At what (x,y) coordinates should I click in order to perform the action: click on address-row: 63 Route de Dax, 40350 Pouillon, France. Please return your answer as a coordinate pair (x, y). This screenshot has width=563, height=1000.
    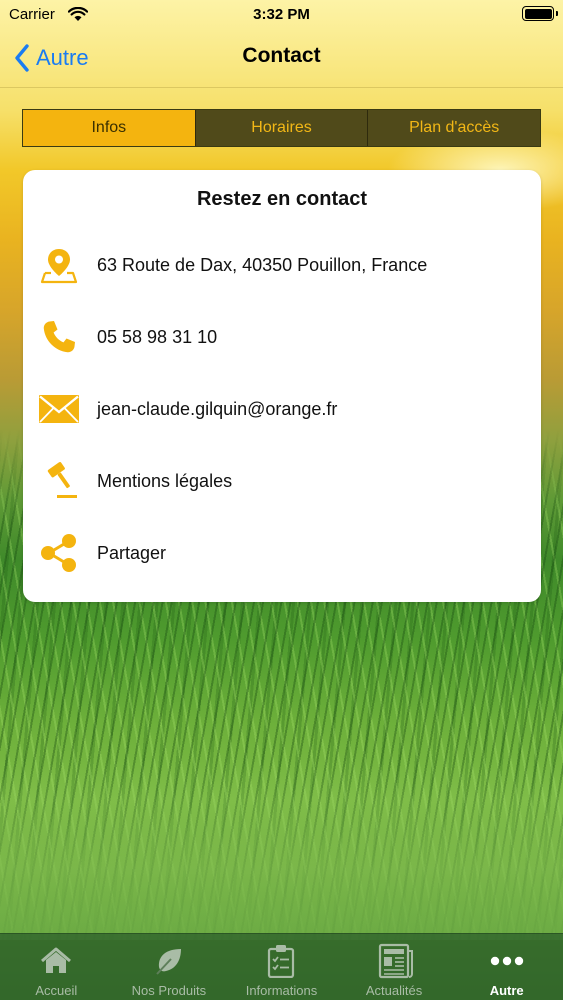
    Looking at the image, I should click on (282, 265).